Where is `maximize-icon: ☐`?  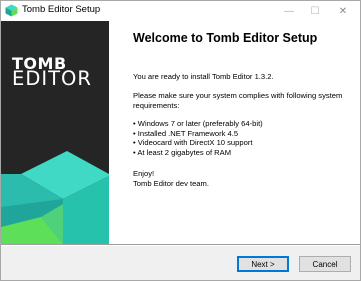
maximize-icon: ☐ is located at coordinates (315, 11).